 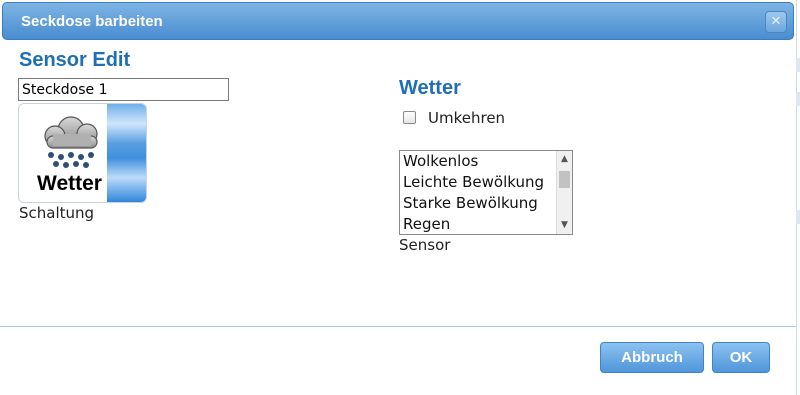 I want to click on scroll-thumb, so click(x=564, y=179).